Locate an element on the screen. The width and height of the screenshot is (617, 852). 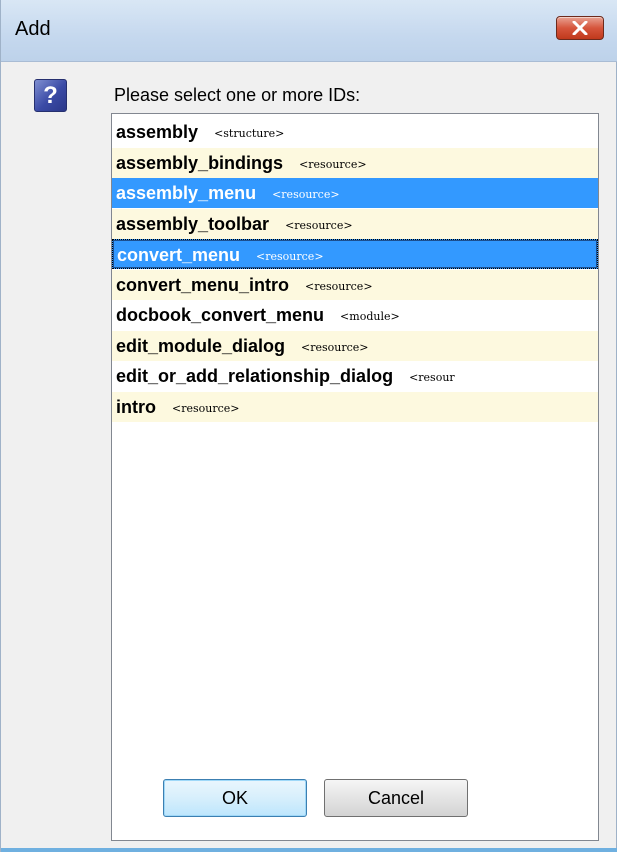
ok-button: OK is located at coordinates (235, 798).